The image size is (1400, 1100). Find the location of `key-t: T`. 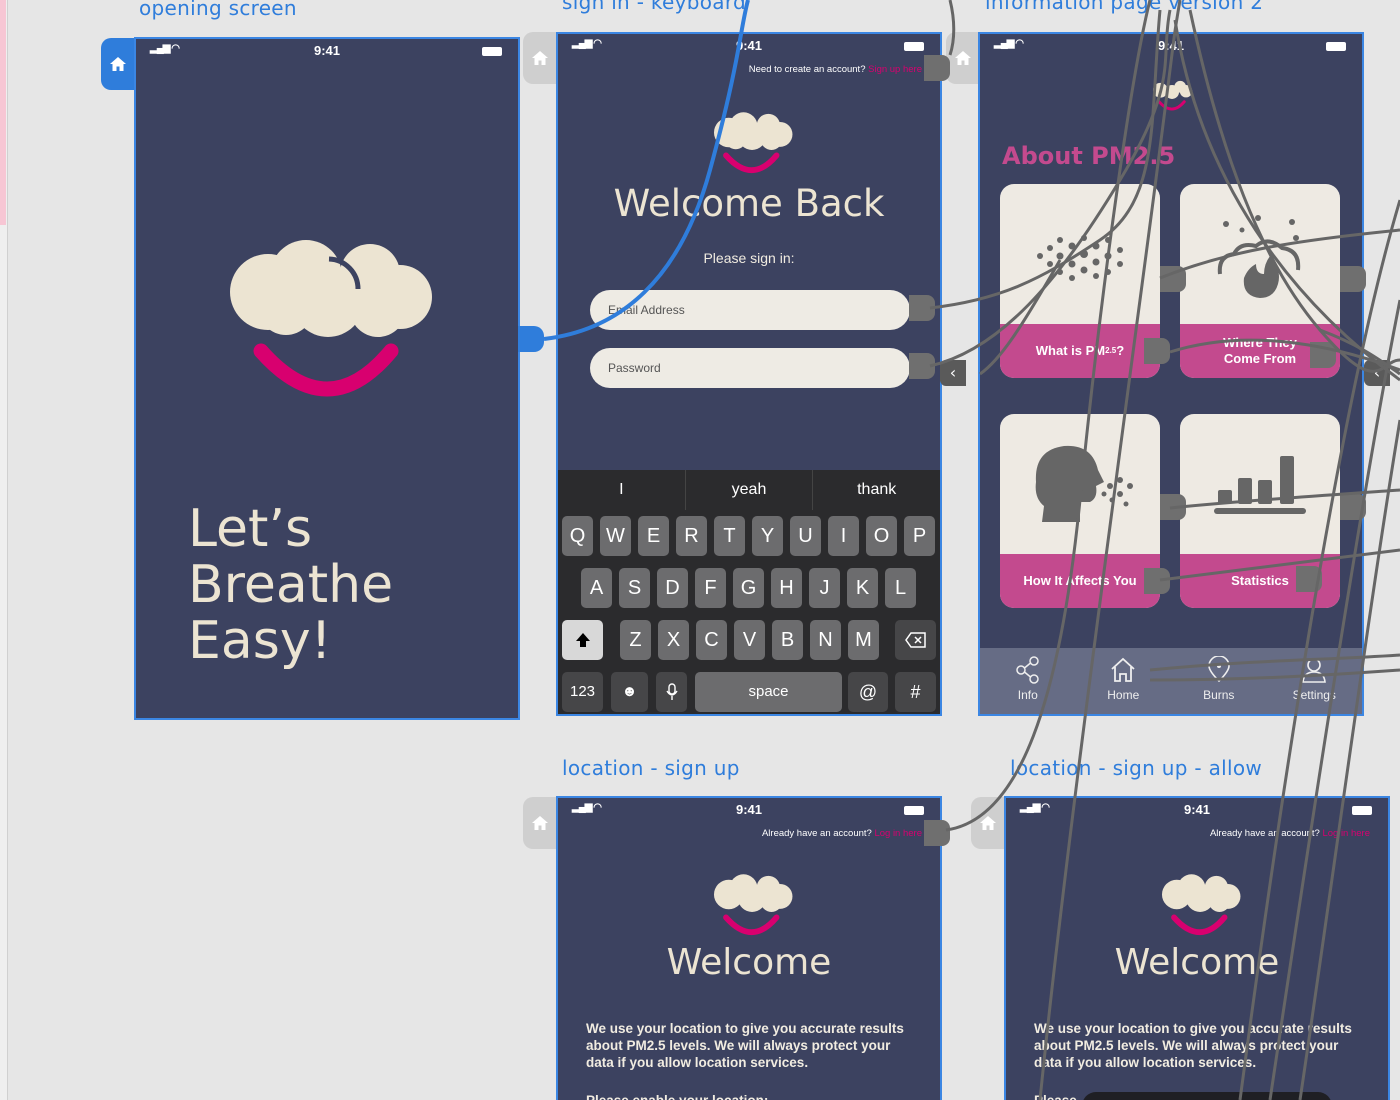

key-t: T is located at coordinates (729, 536).